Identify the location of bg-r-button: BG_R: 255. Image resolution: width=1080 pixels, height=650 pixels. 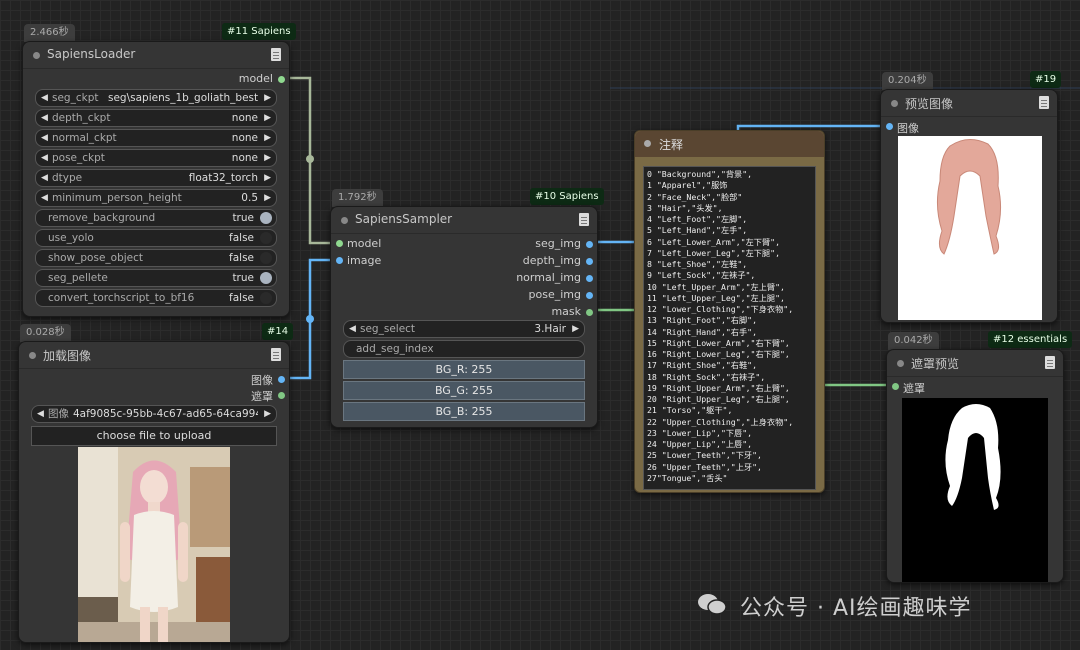
(464, 369).